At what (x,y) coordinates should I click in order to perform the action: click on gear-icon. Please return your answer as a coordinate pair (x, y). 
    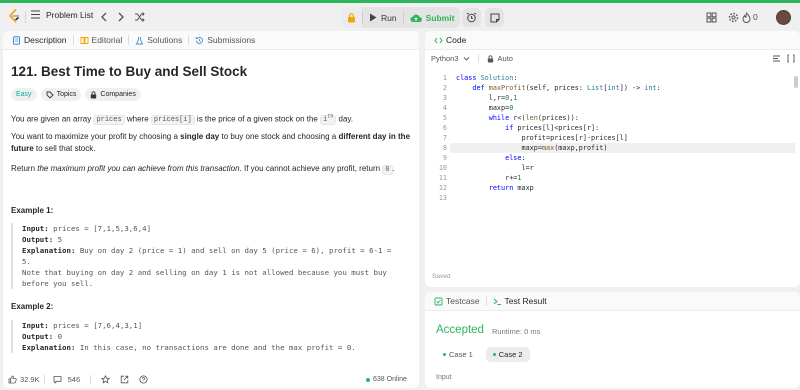
    Looking at the image, I should click on (733, 17).